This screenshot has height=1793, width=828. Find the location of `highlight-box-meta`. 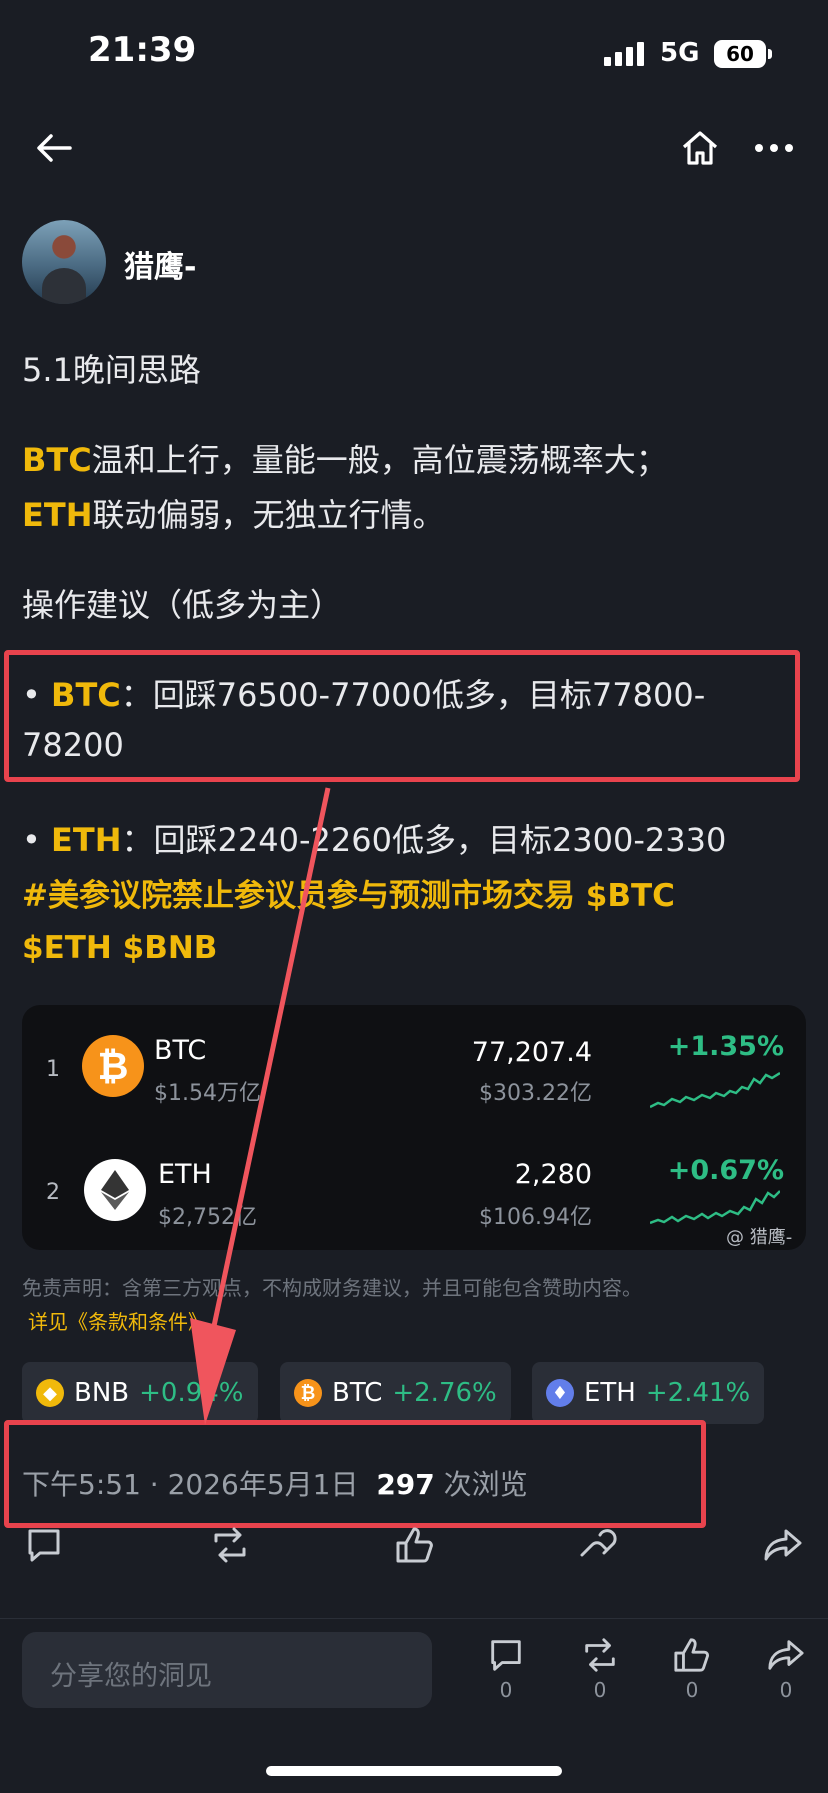

highlight-box-meta is located at coordinates (355, 1474).